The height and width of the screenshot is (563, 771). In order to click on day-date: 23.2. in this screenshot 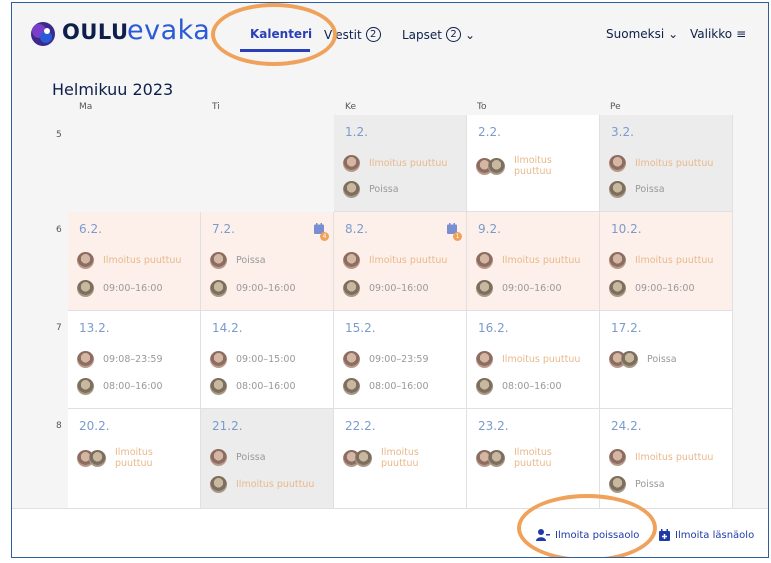, I will do `click(493, 426)`.